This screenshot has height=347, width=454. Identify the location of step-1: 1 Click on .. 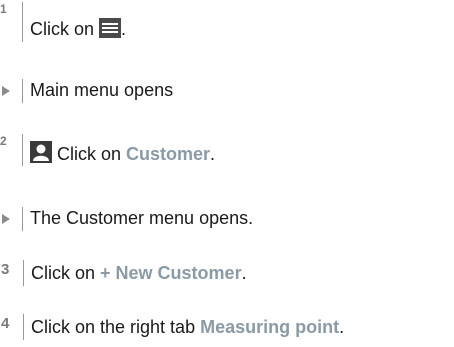
(63, 22).